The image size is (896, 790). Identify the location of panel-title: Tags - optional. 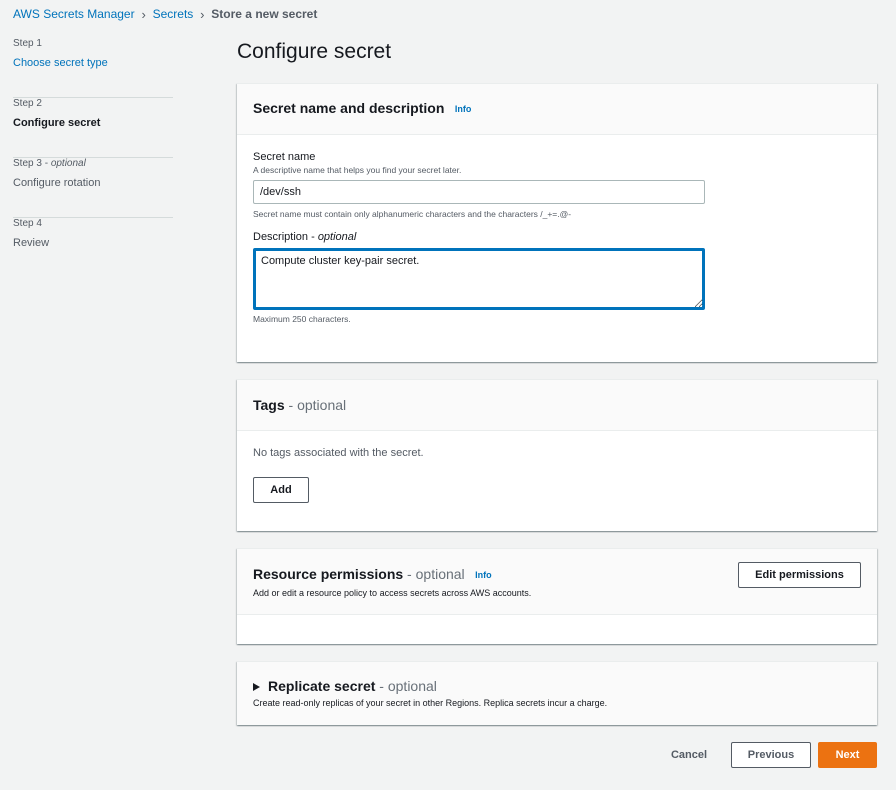
(300, 405).